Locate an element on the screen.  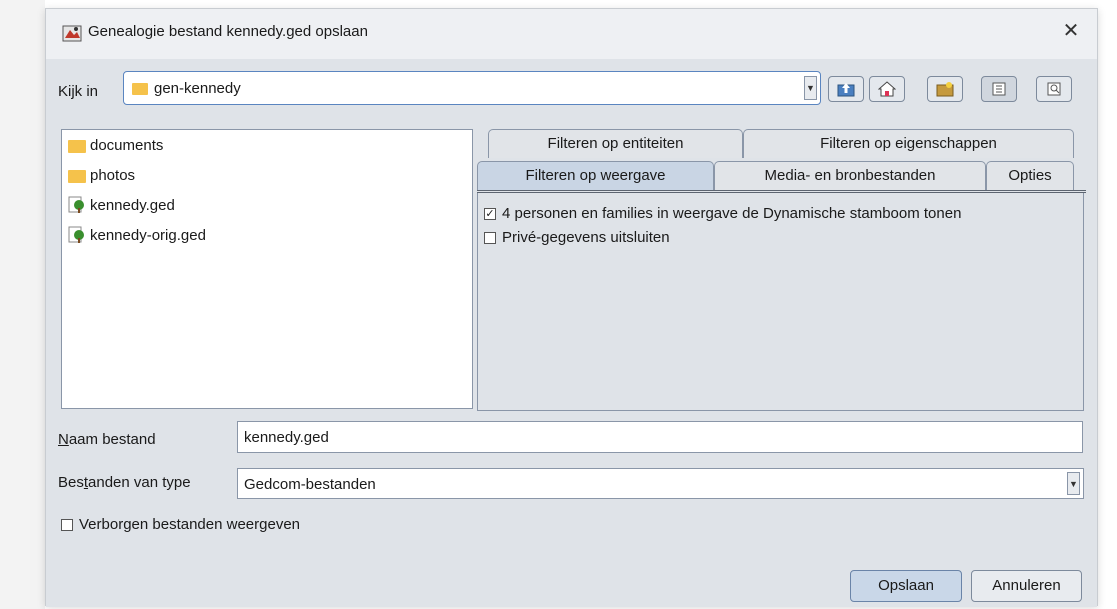
save-button: Opslaan is located at coordinates (906, 586).